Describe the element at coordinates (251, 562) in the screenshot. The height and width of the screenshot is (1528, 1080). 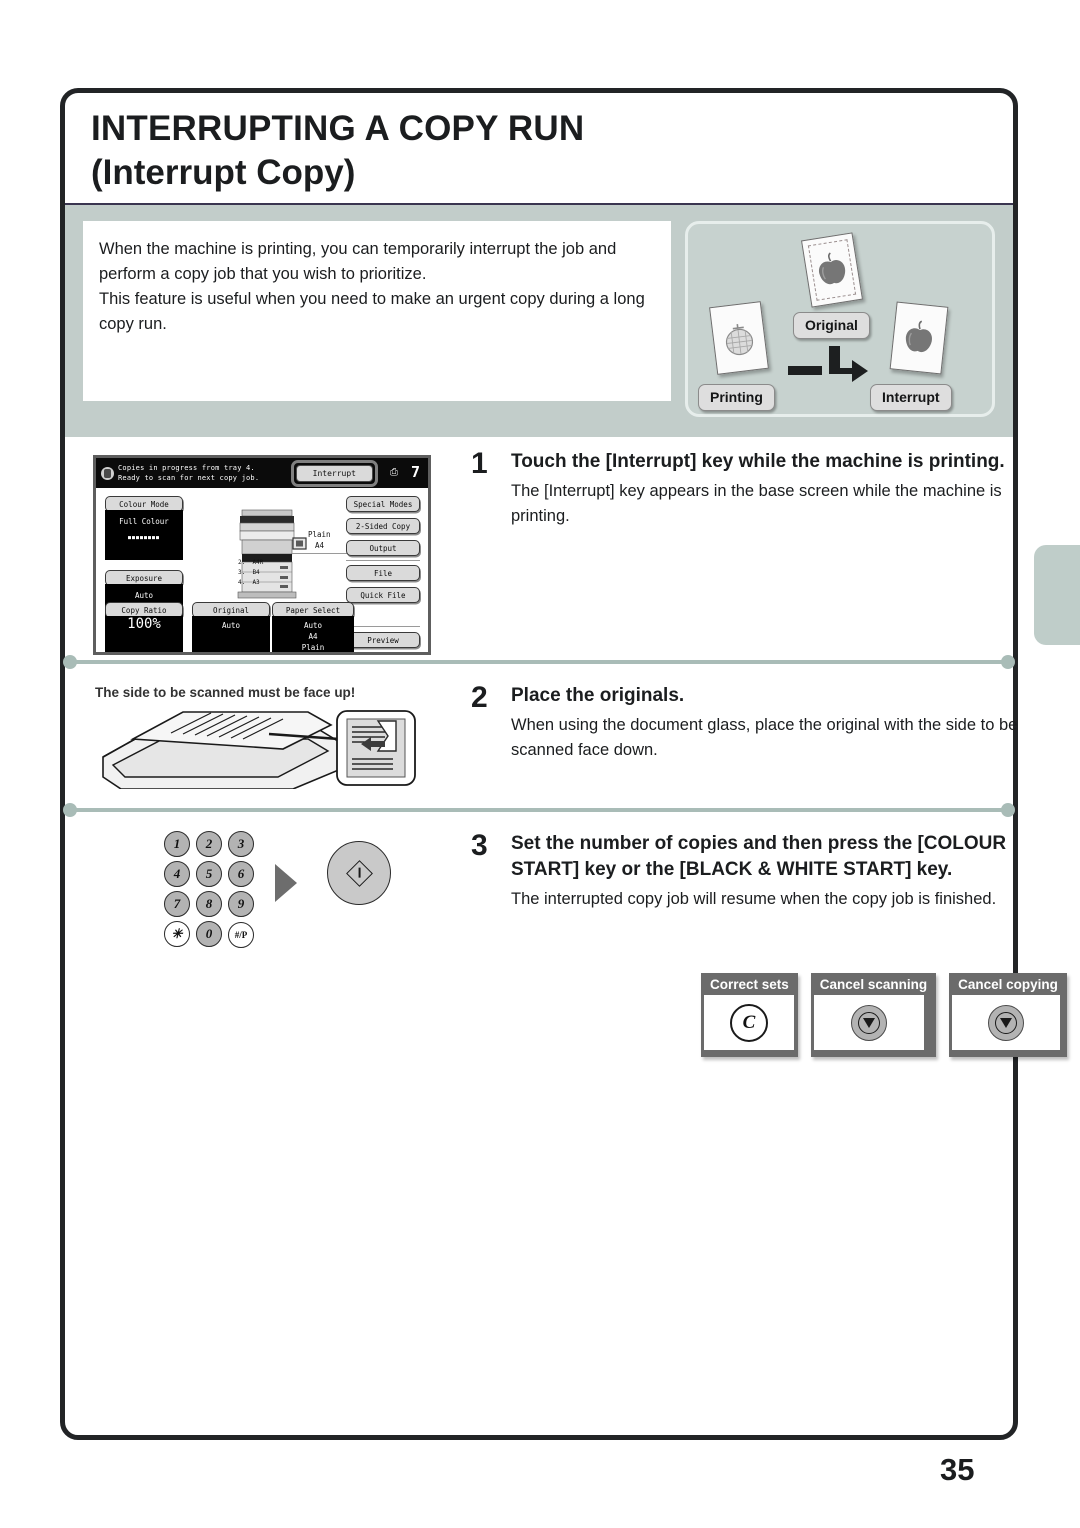
I see `lcd-tray-2-label: 2. A4R` at that location.